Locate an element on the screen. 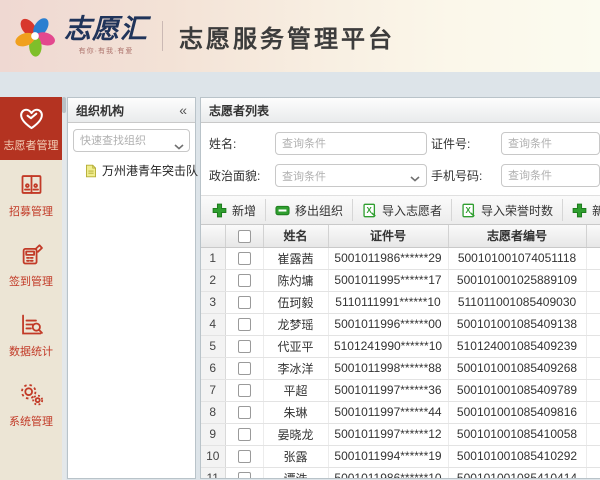  add-button: 新增 is located at coordinates (234, 210).